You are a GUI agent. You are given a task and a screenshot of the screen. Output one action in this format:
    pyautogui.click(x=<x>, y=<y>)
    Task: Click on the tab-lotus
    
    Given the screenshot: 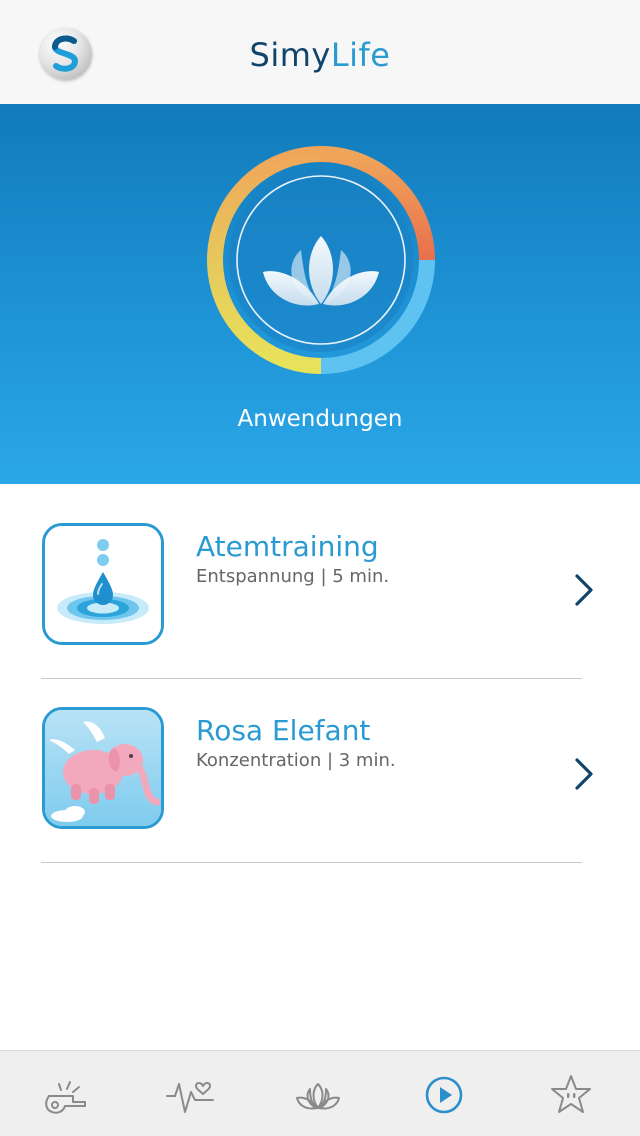 What is the action you would take?
    pyautogui.click(x=318, y=1095)
    